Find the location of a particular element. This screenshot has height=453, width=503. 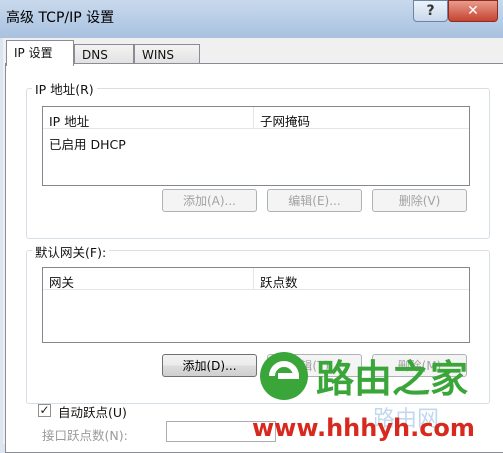

ip-list-header: IP 地址 子网掩码 is located at coordinates (256, 118).